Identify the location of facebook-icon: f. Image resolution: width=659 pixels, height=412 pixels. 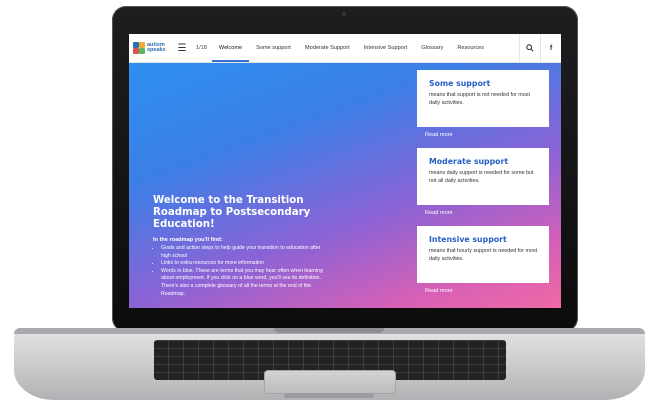
(550, 48).